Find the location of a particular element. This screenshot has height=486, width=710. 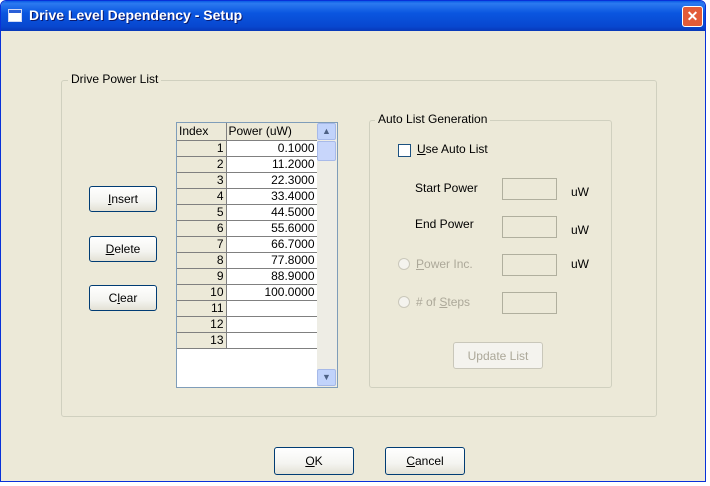

table-row: 3 22.3000 is located at coordinates (247, 180).